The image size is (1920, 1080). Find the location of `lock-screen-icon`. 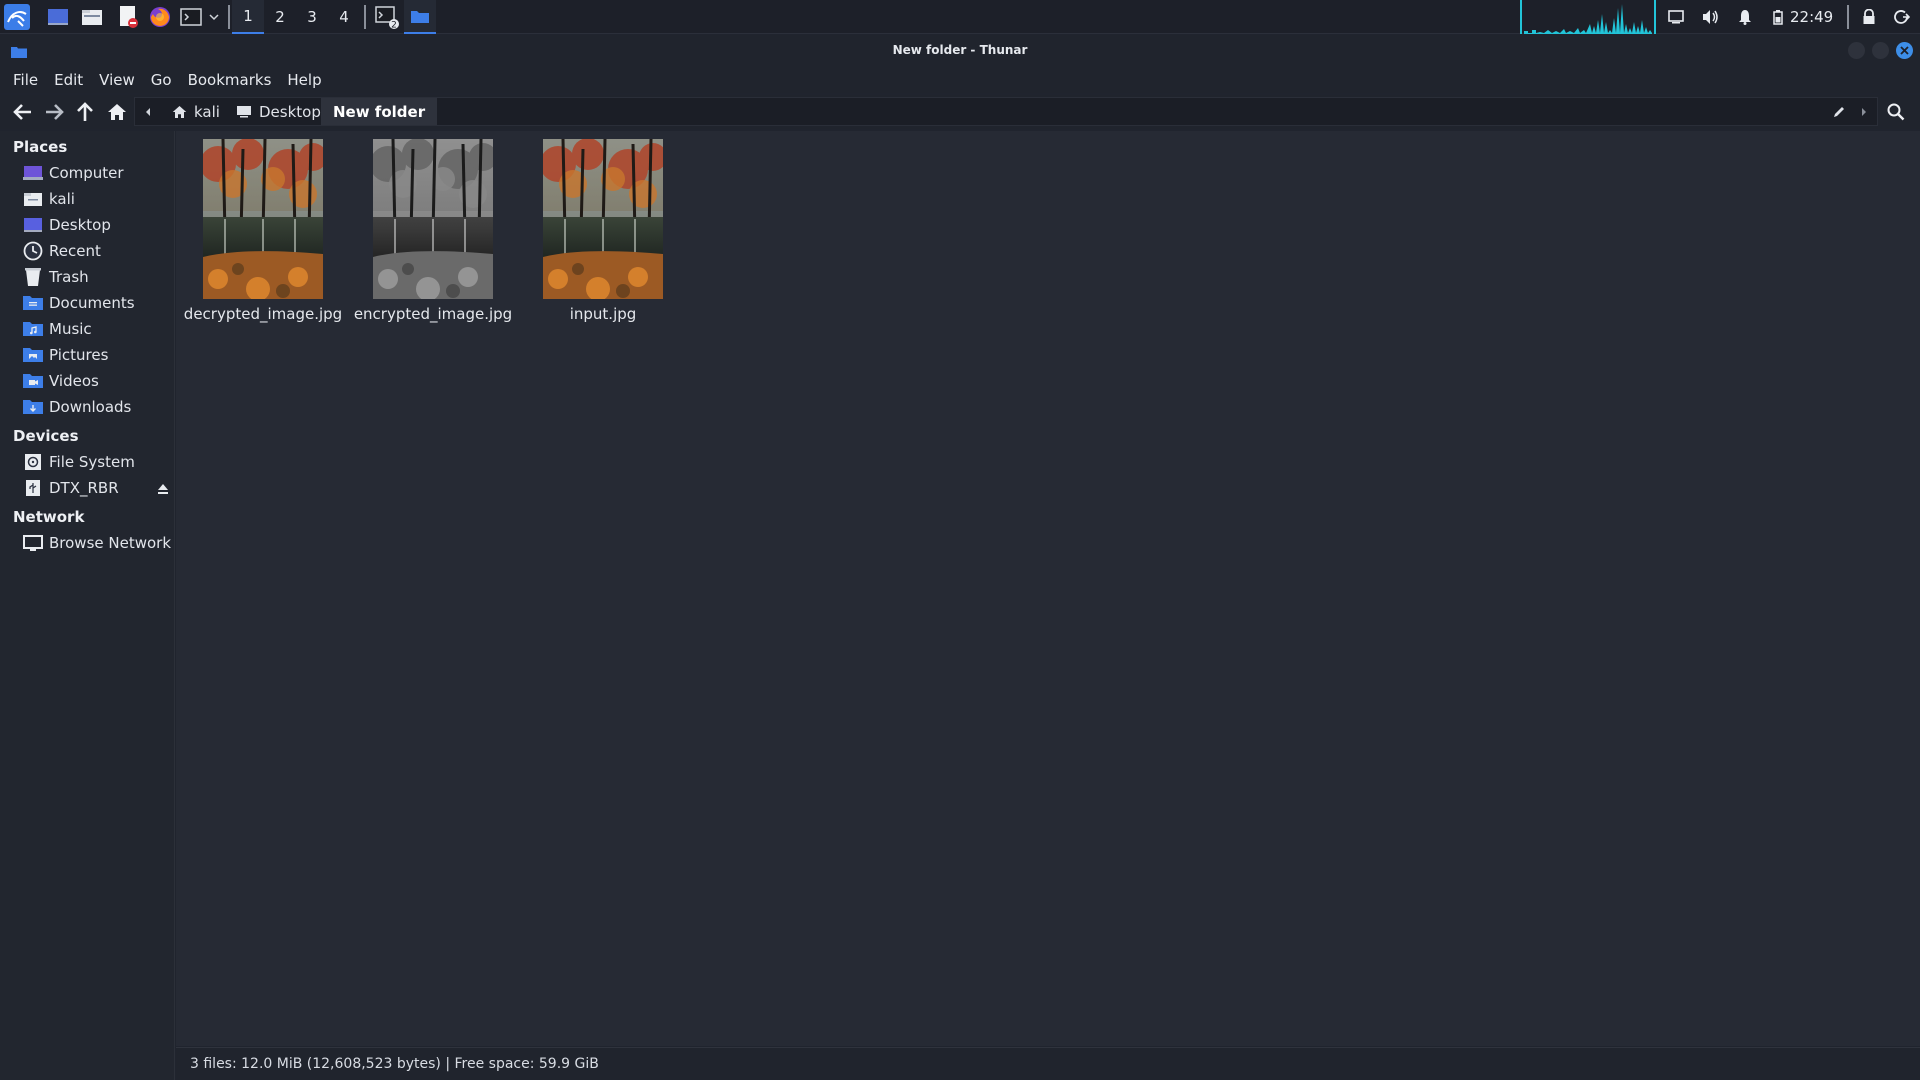

lock-screen-icon is located at coordinates (1869, 17).